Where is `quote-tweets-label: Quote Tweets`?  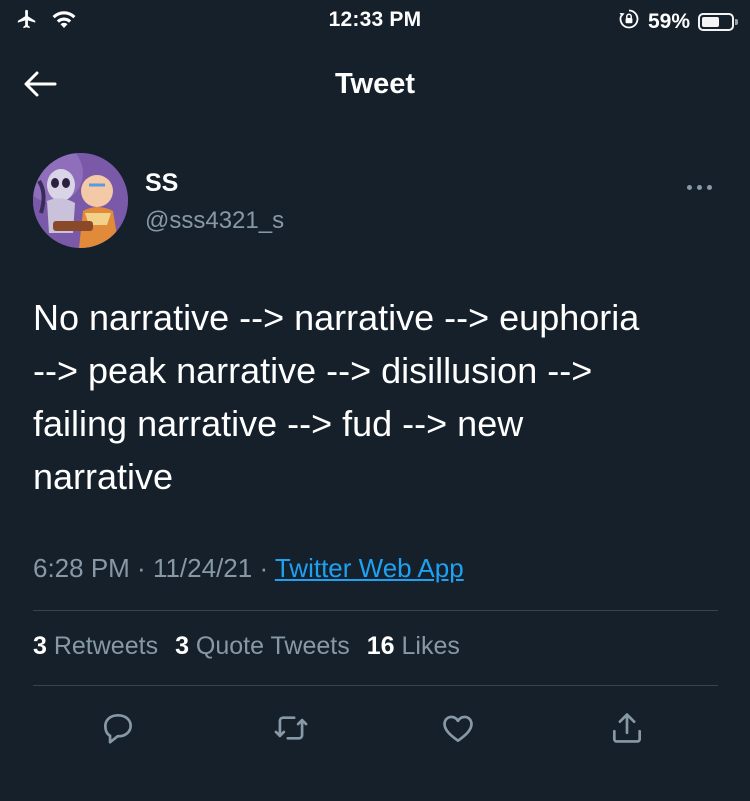
quote-tweets-label: Quote Tweets is located at coordinates (269, 646).